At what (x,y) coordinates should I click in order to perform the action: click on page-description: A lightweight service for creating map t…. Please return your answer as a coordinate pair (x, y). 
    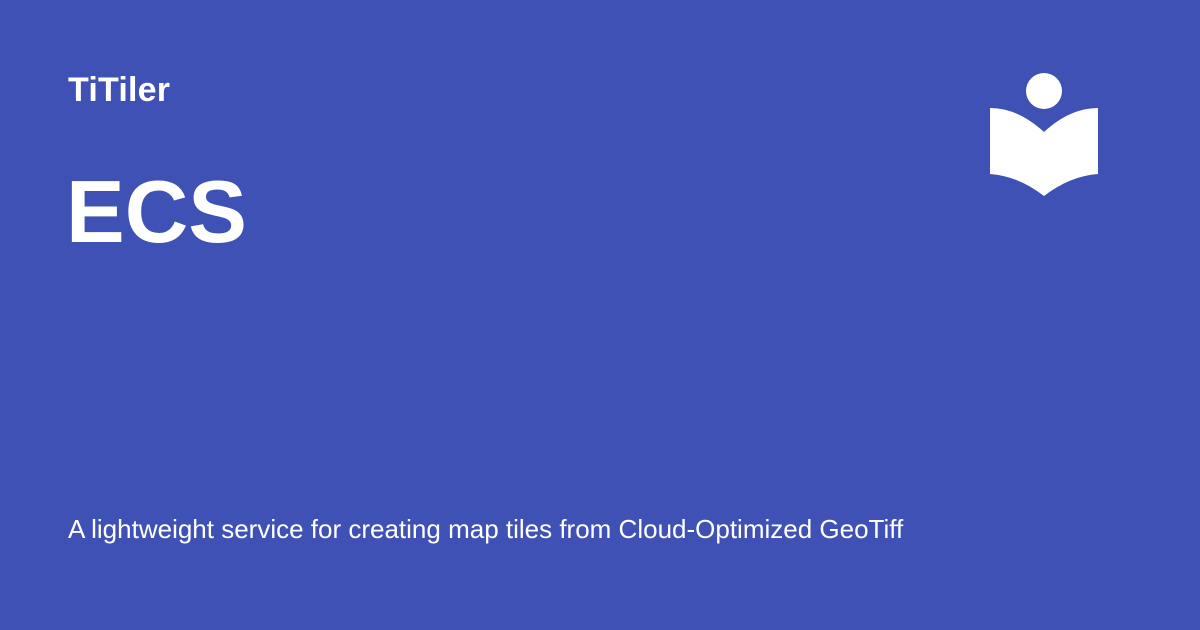
    Looking at the image, I should click on (486, 529).